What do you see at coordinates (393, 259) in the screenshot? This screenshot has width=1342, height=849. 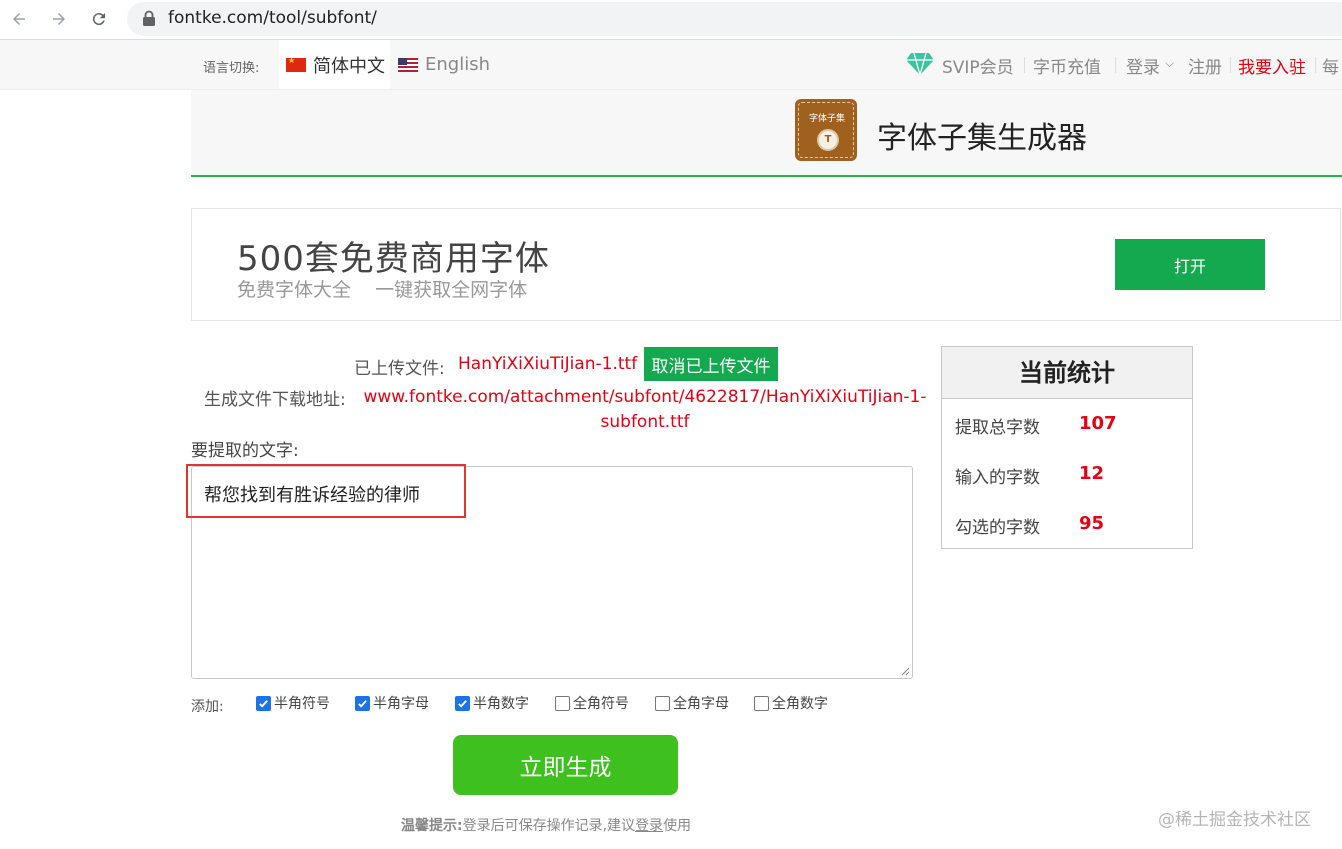 I see `ad-title: 500套免费商用字体` at bounding box center [393, 259].